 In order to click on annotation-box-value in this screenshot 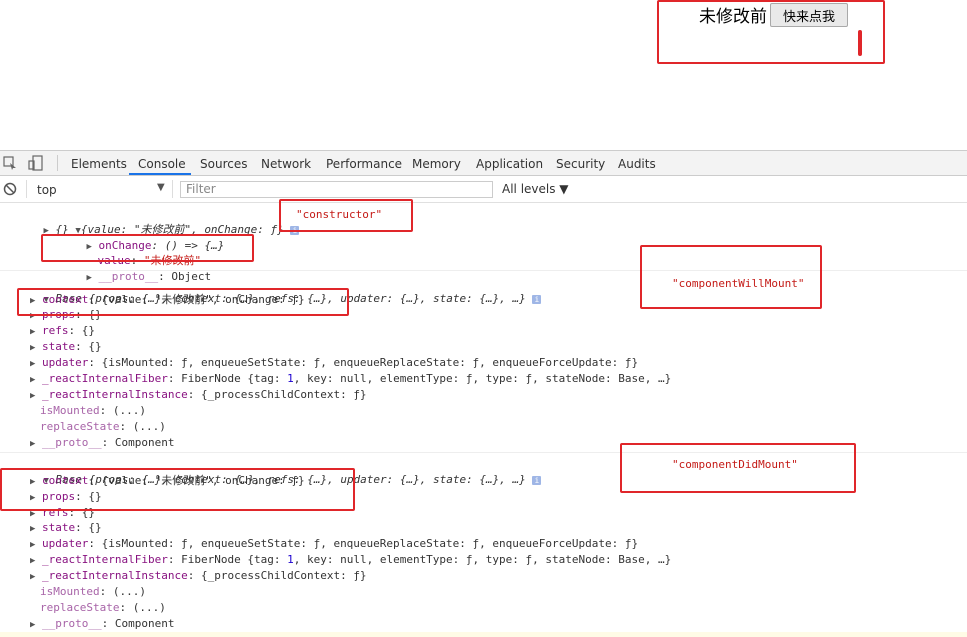, I will do `click(147, 248)`.